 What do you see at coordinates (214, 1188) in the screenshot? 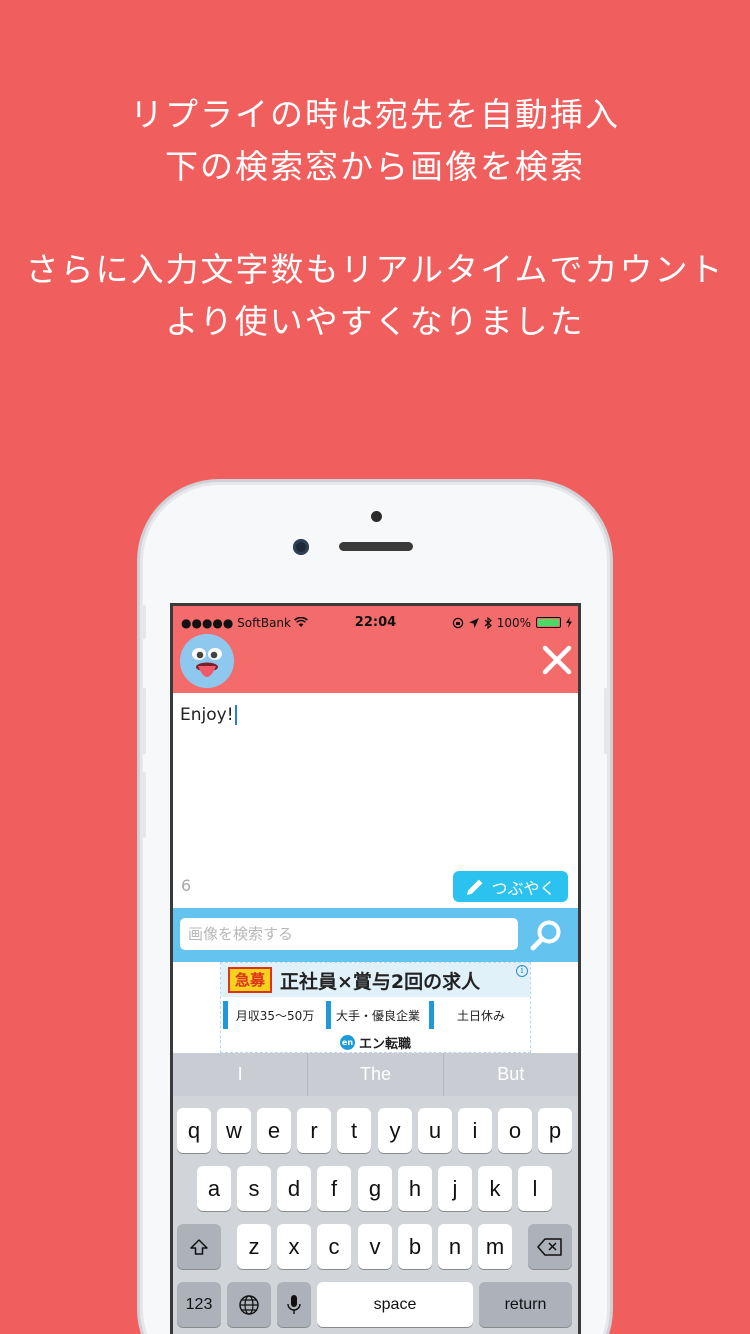
I see `key-a: a` at bounding box center [214, 1188].